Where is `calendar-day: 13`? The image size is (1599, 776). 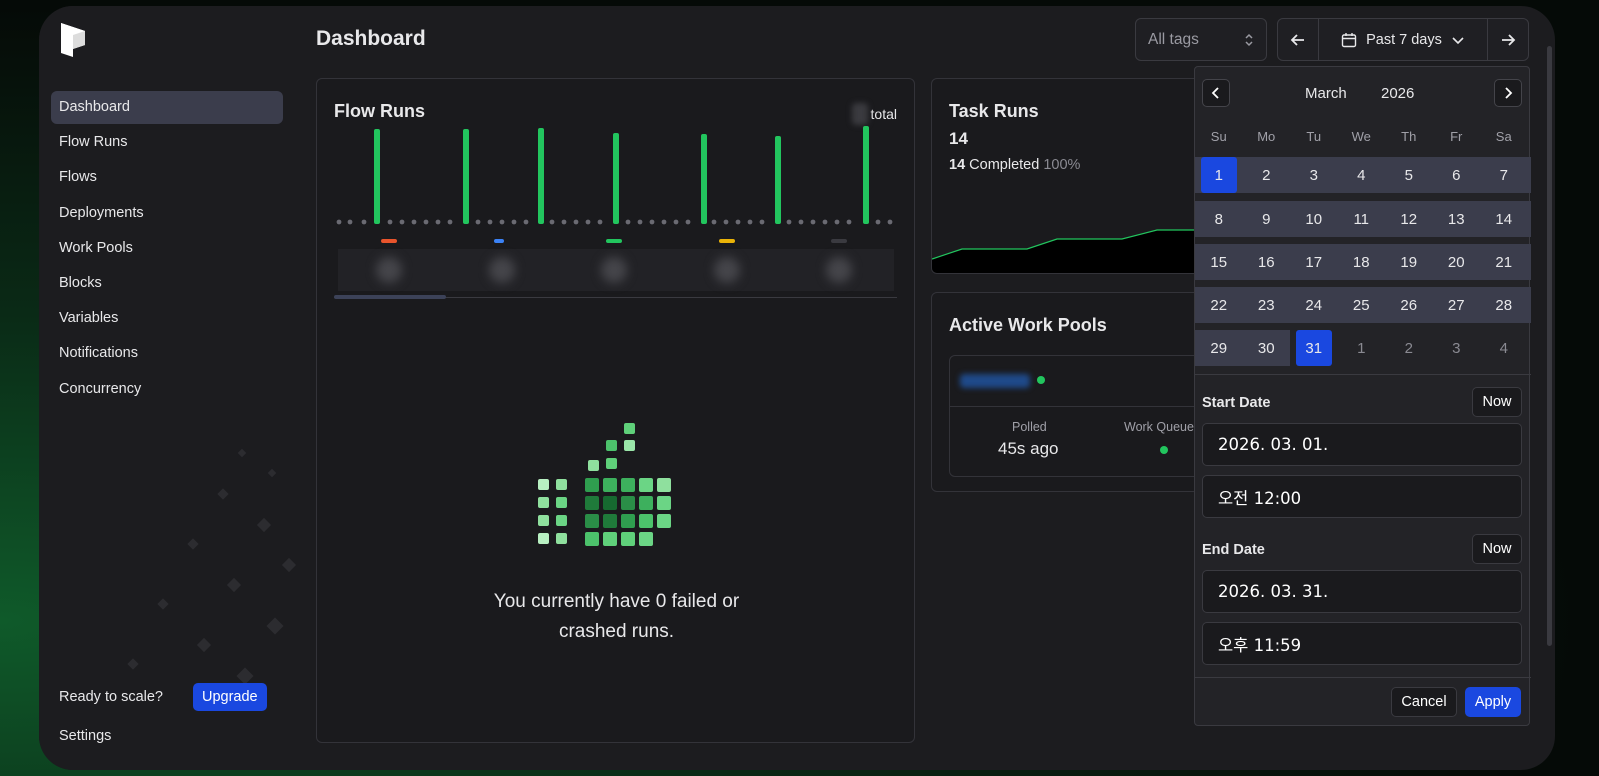
calendar-day: 13 is located at coordinates (1457, 219).